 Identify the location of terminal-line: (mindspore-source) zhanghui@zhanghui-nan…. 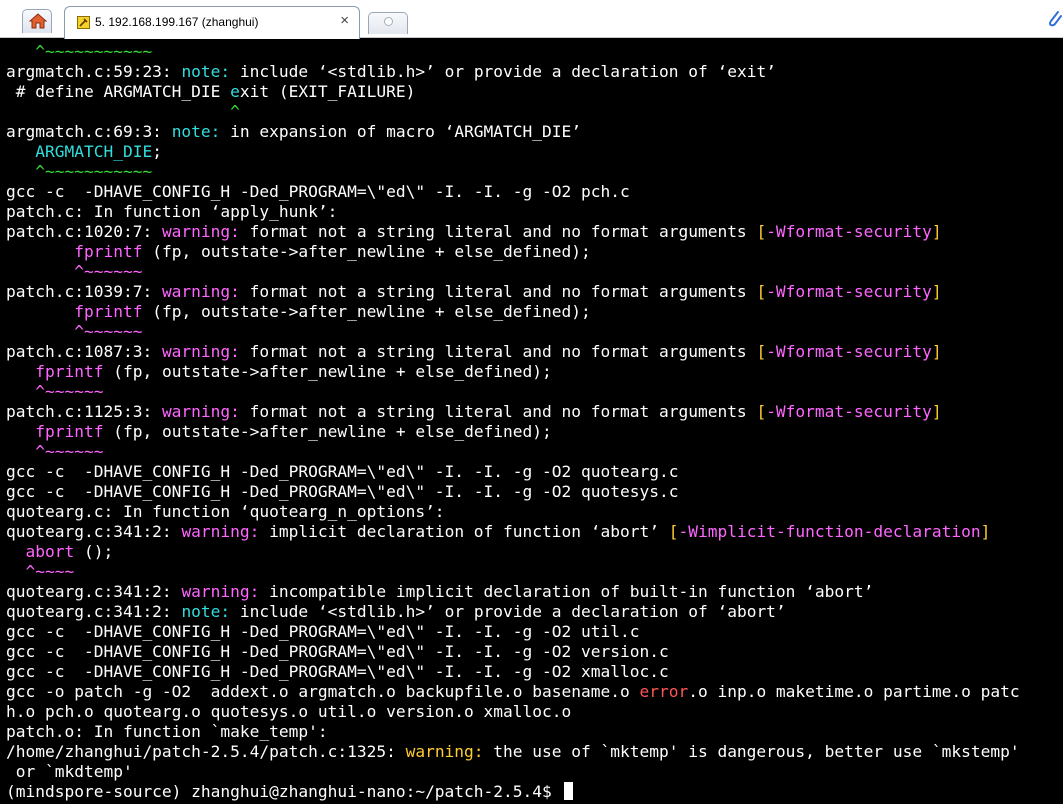
(289, 792).